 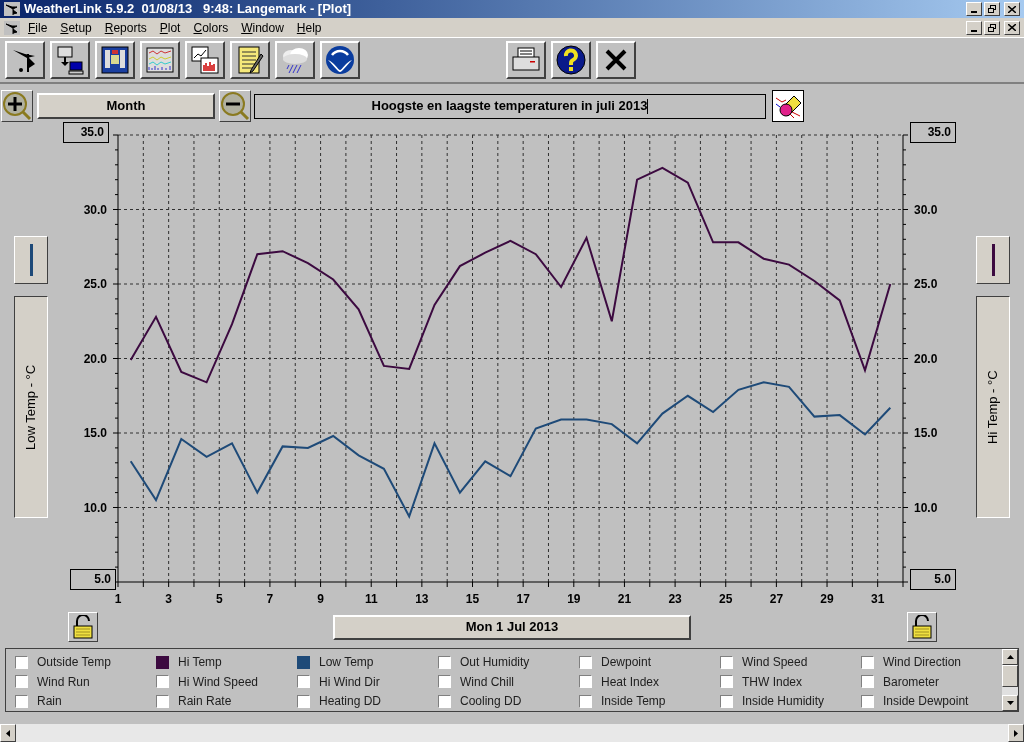 What do you see at coordinates (523, 599) in the screenshot?
I see `x-tick-label: 17` at bounding box center [523, 599].